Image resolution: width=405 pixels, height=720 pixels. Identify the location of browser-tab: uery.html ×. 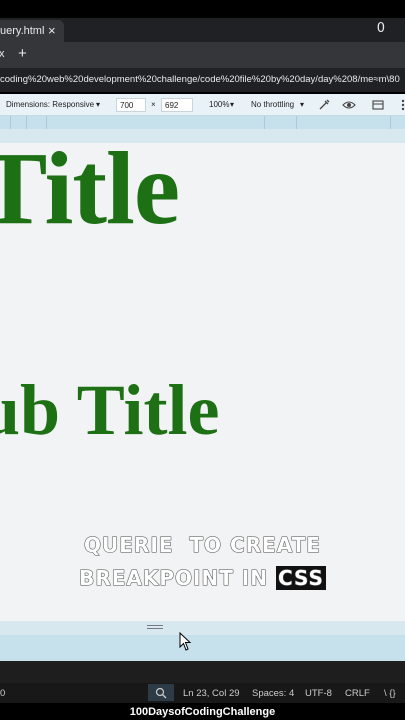
(32, 31).